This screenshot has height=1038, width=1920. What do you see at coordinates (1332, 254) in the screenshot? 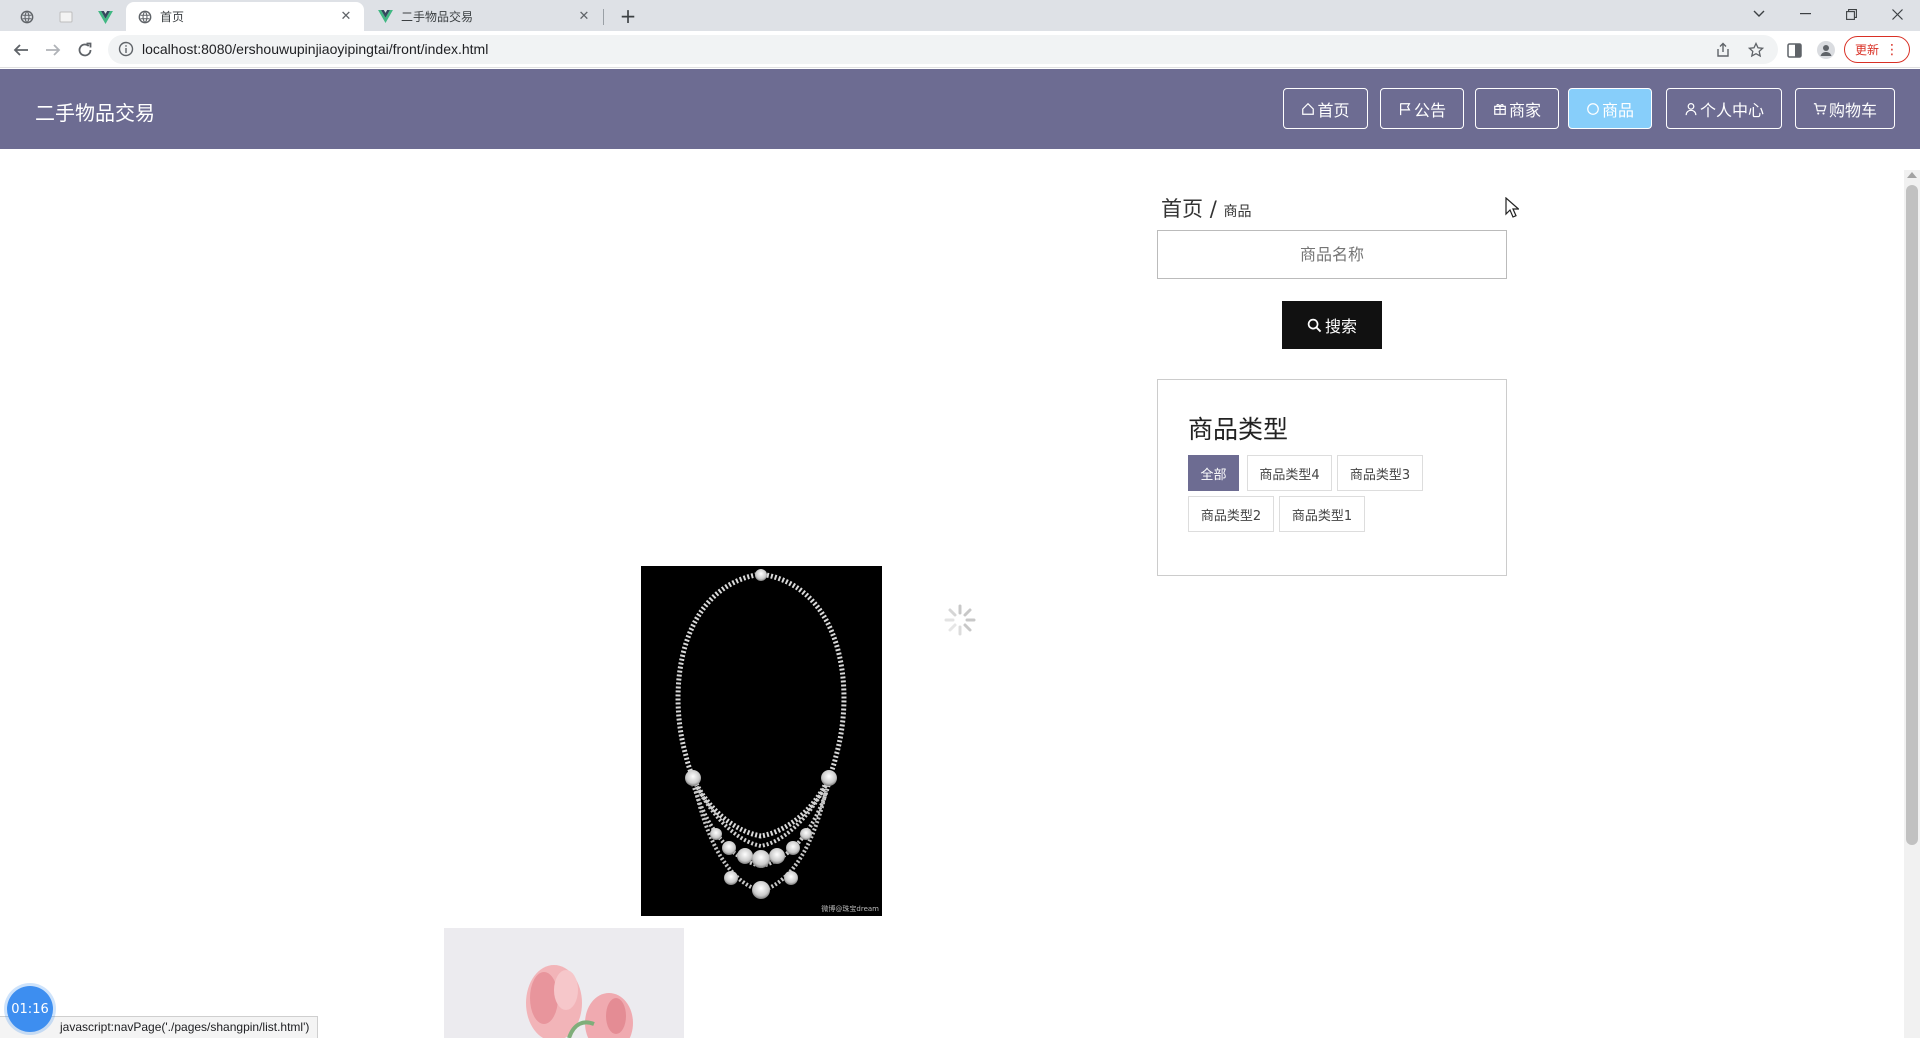
I see `product-name-search-input` at bounding box center [1332, 254].